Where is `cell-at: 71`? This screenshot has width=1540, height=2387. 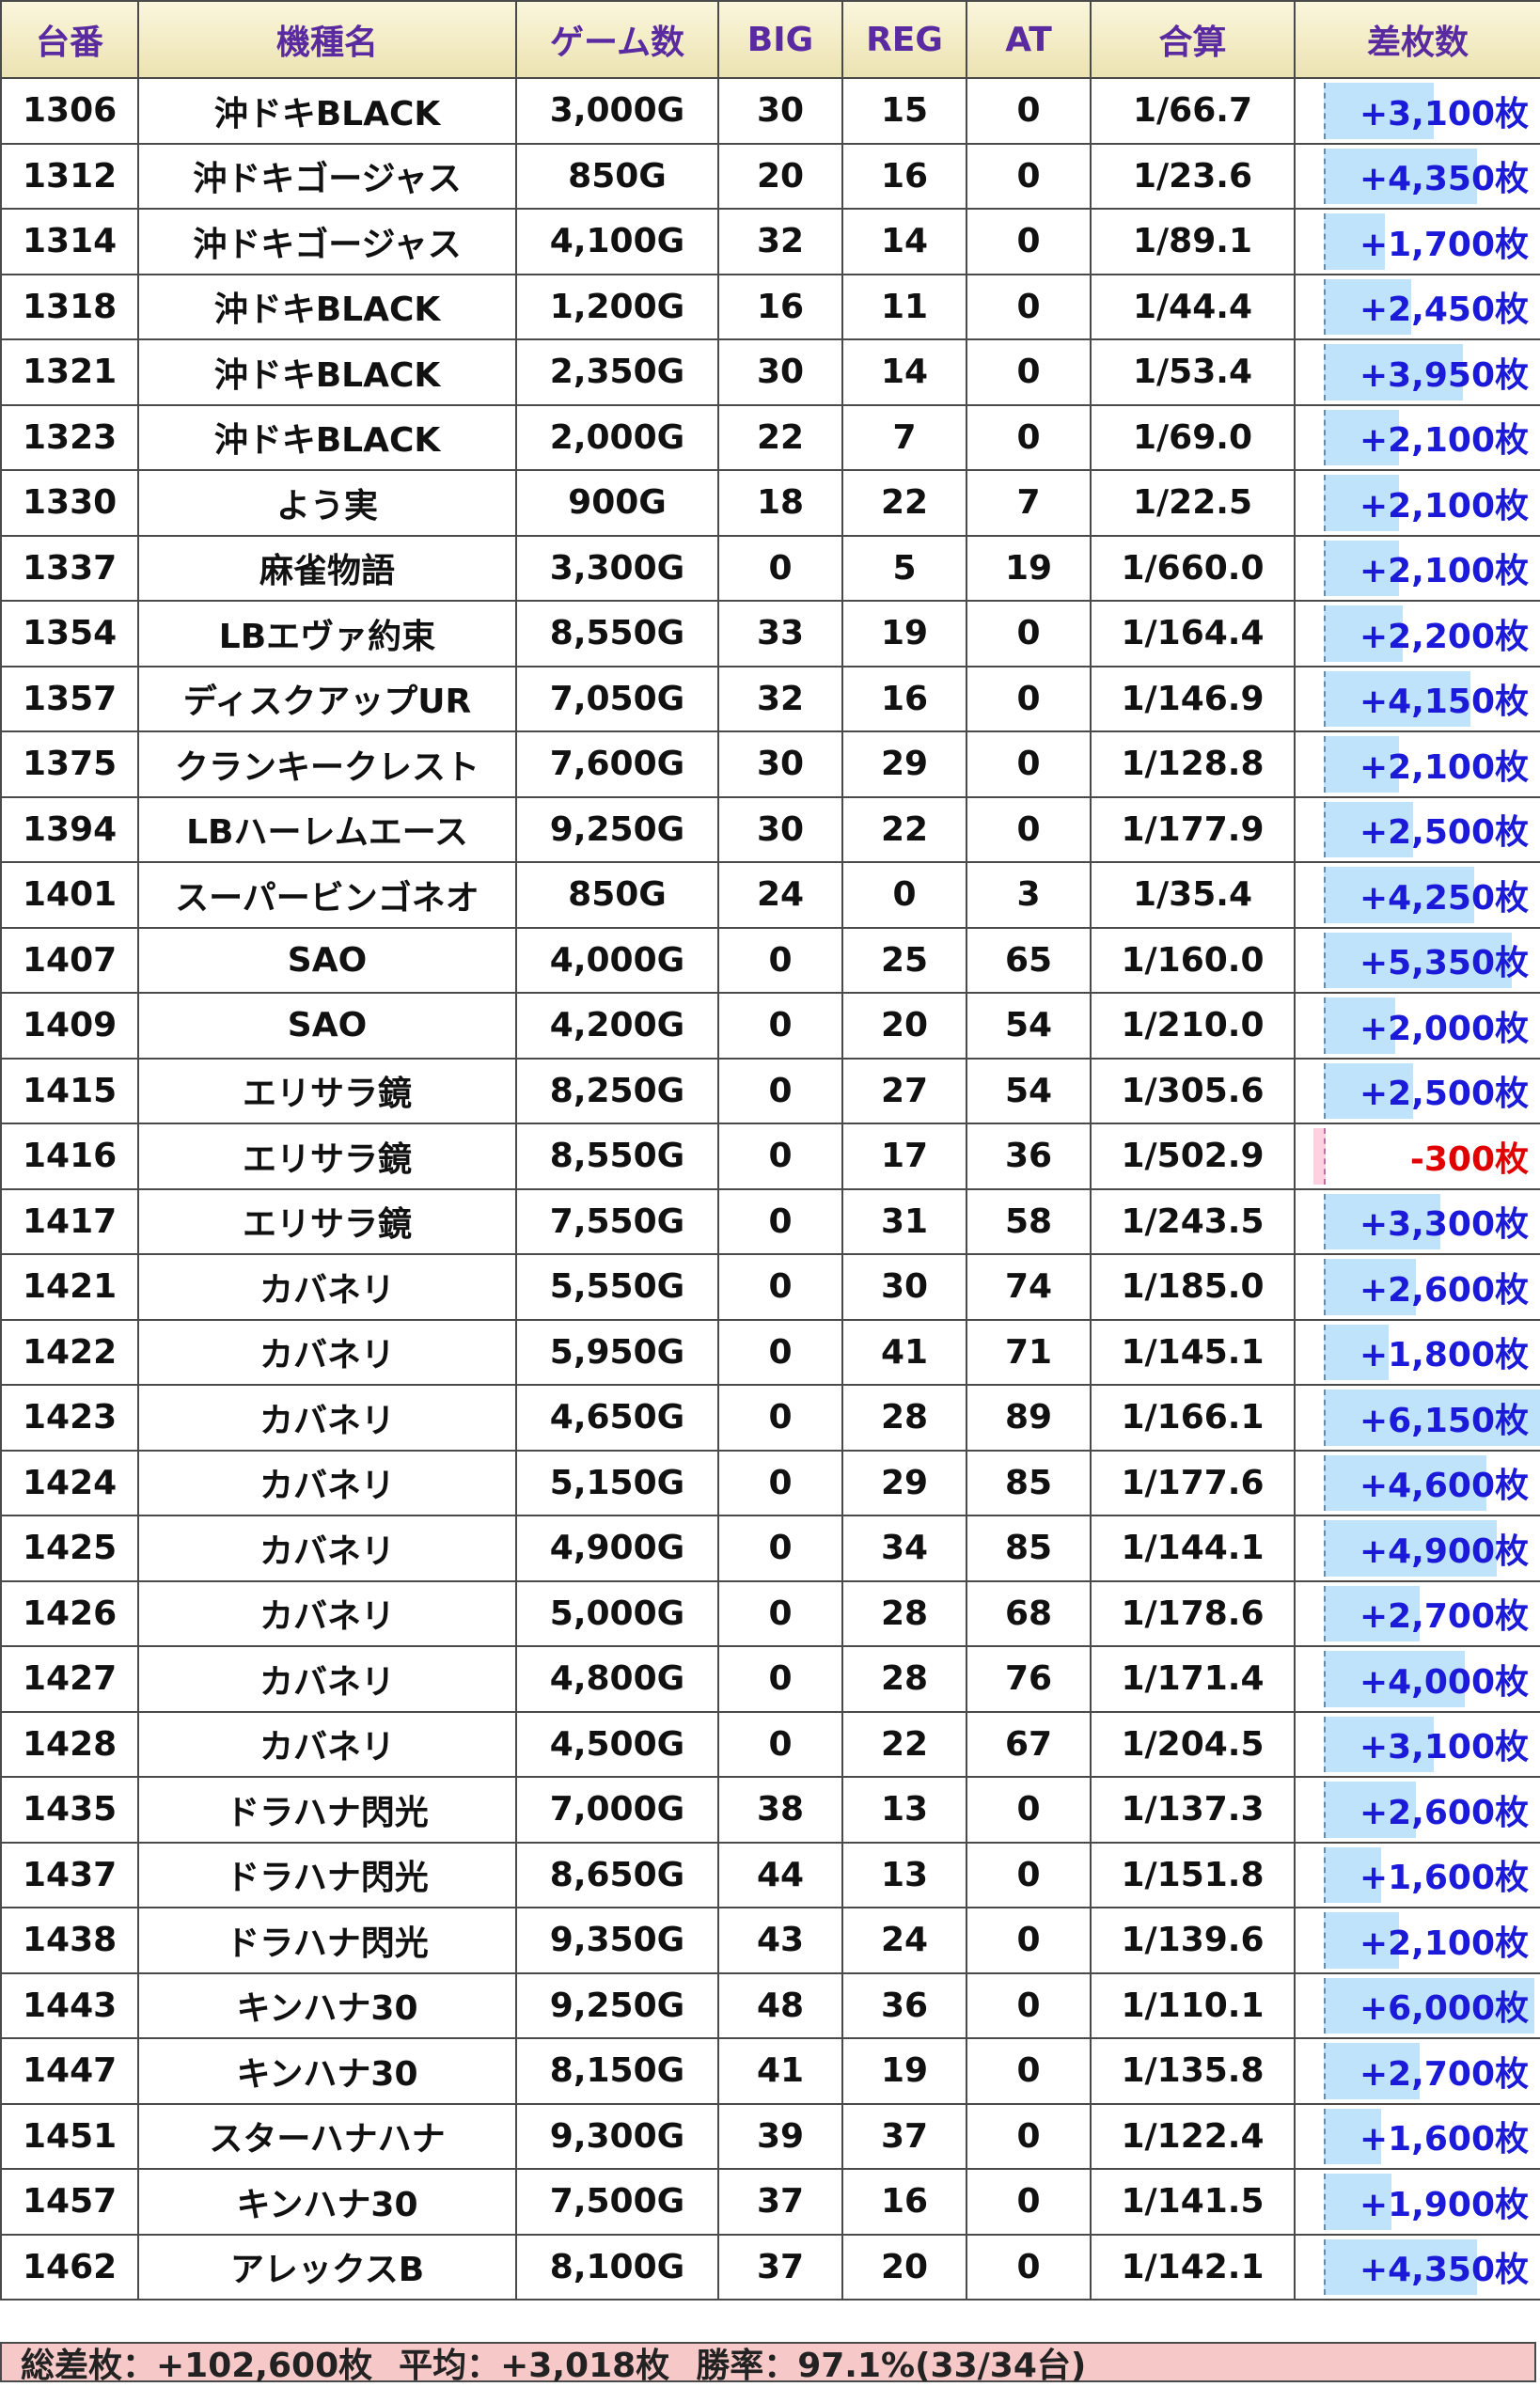
cell-at: 71 is located at coordinates (1029, 1352).